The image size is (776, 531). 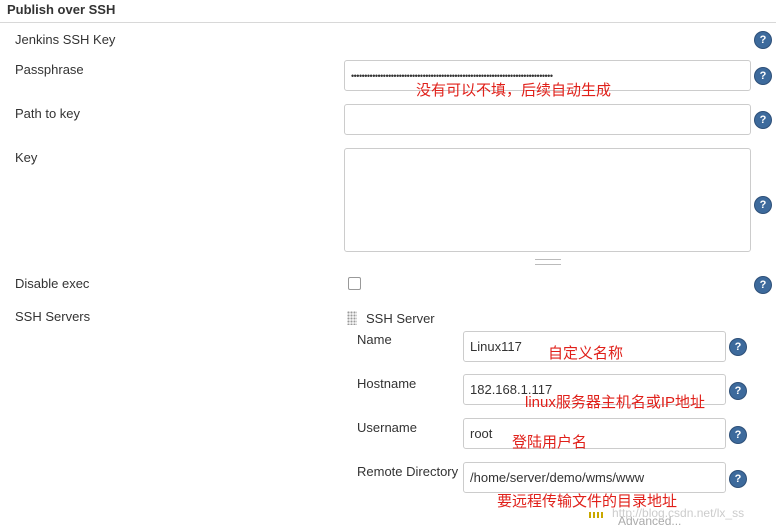 I want to click on server-name-label: Name, so click(x=374, y=339).